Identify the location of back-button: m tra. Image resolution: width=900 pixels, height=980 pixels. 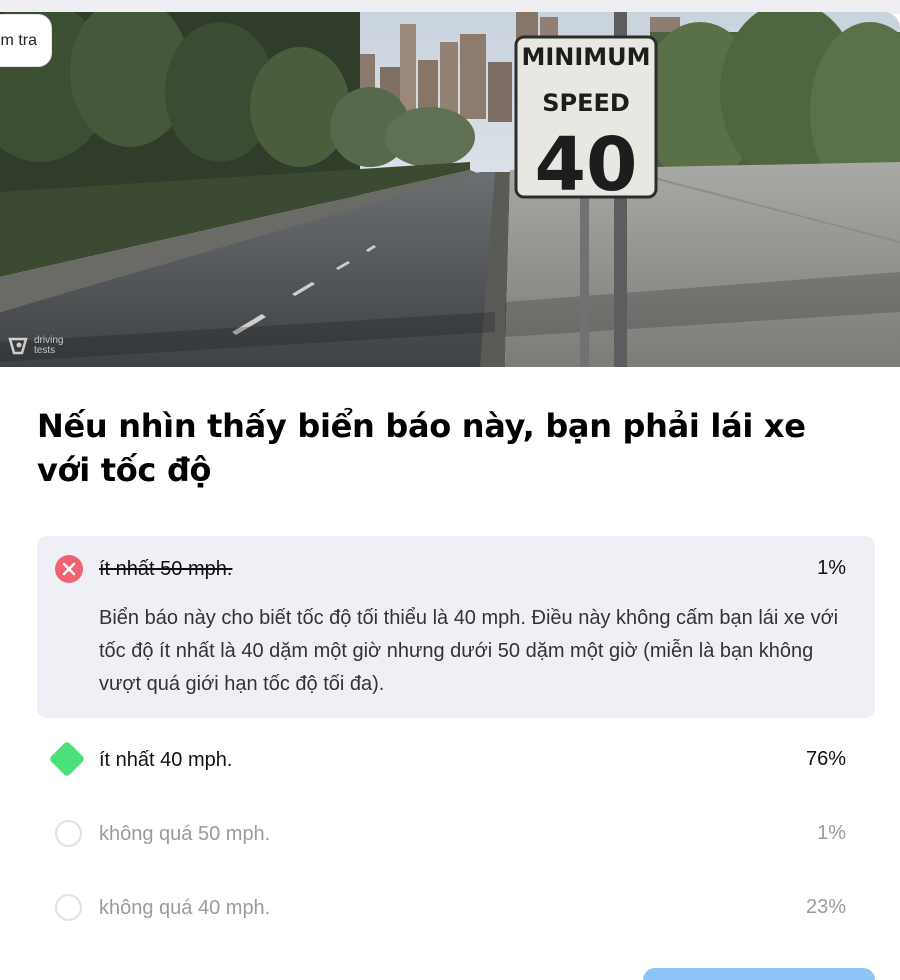
(26, 40).